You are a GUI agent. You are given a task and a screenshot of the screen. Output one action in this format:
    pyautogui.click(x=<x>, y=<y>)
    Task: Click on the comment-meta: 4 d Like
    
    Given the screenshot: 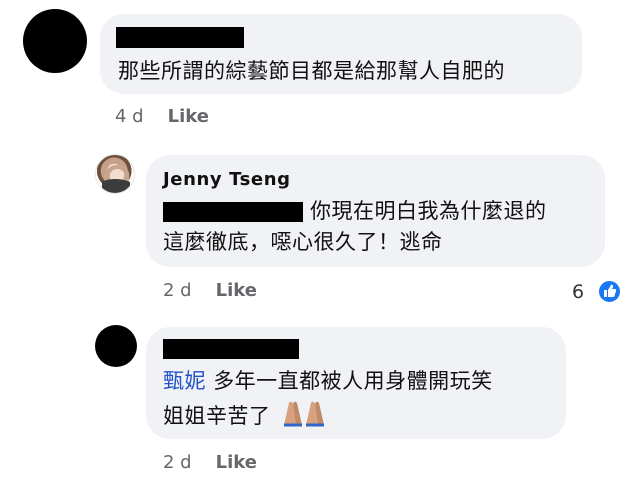 What is the action you would take?
    pyautogui.click(x=162, y=117)
    